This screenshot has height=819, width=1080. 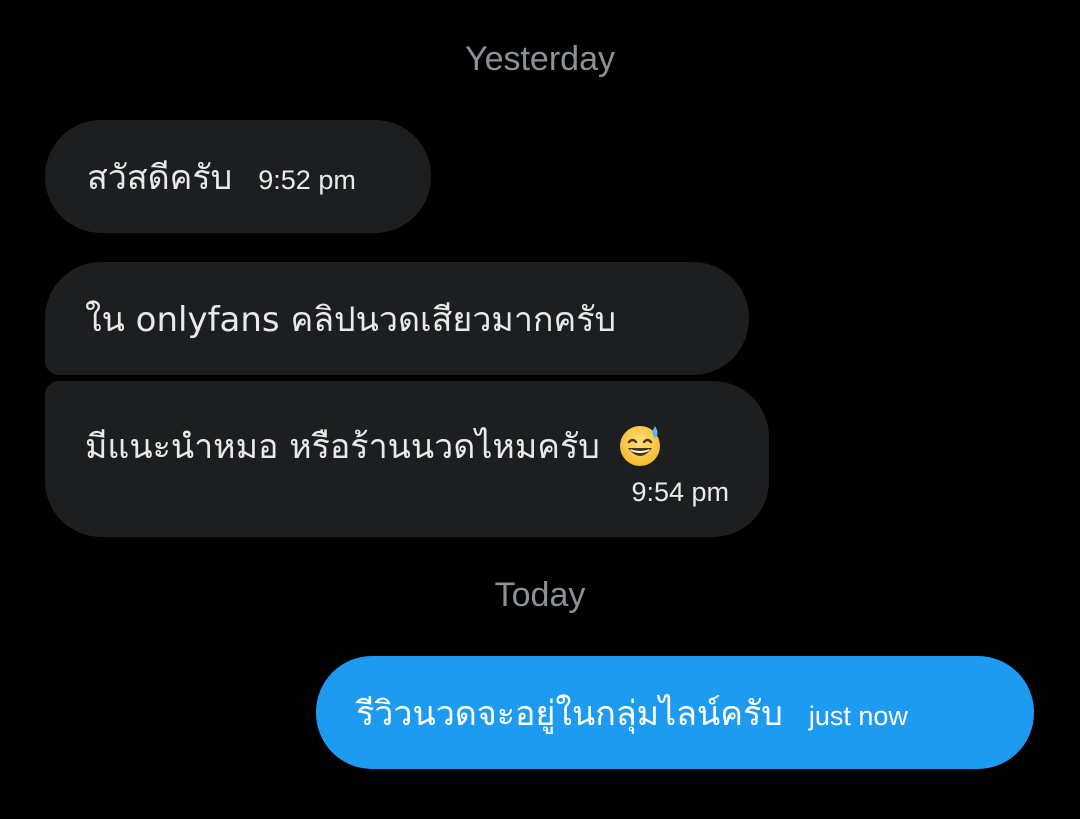 I want to click on message-text: มีแนะนำหมอ หรือร้านนวดไหมครับ, so click(x=342, y=447).